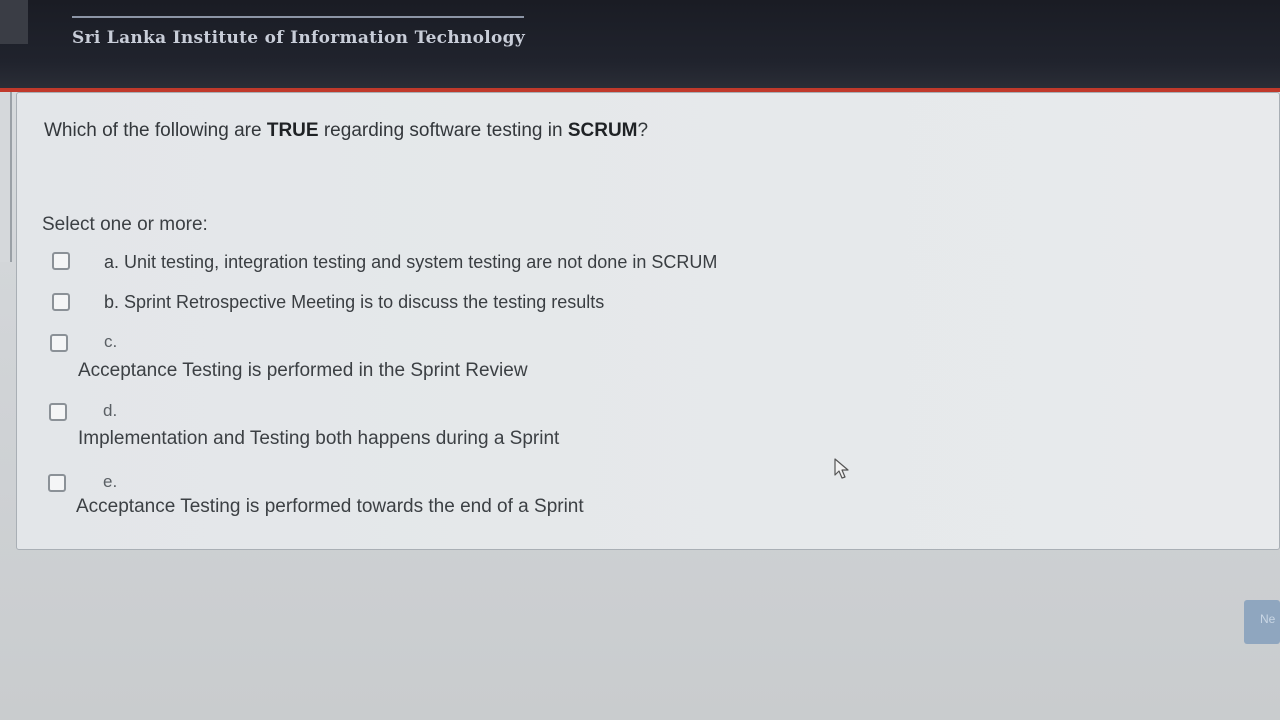 The width and height of the screenshot is (1280, 720). I want to click on sidebar-edge, so click(6, 177).